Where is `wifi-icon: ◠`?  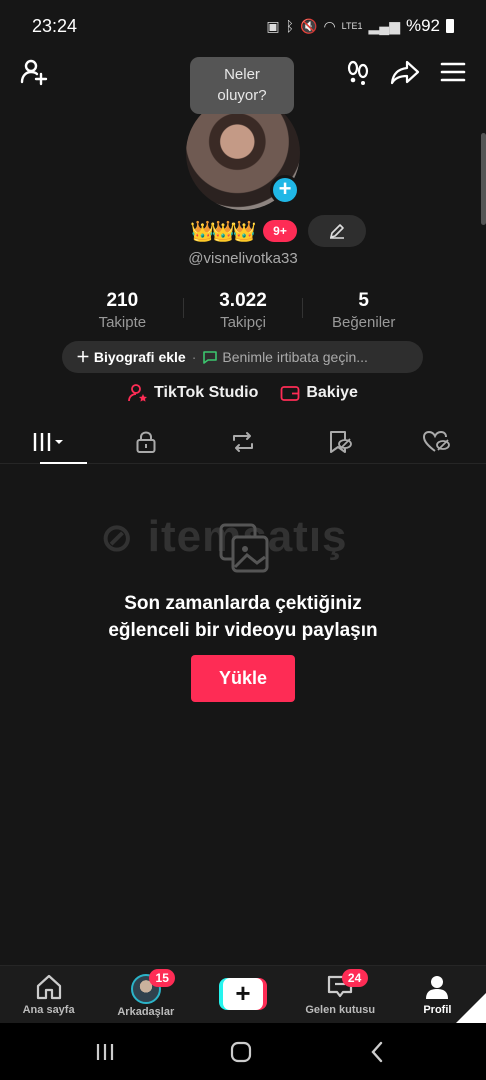 wifi-icon: ◠ is located at coordinates (329, 25).